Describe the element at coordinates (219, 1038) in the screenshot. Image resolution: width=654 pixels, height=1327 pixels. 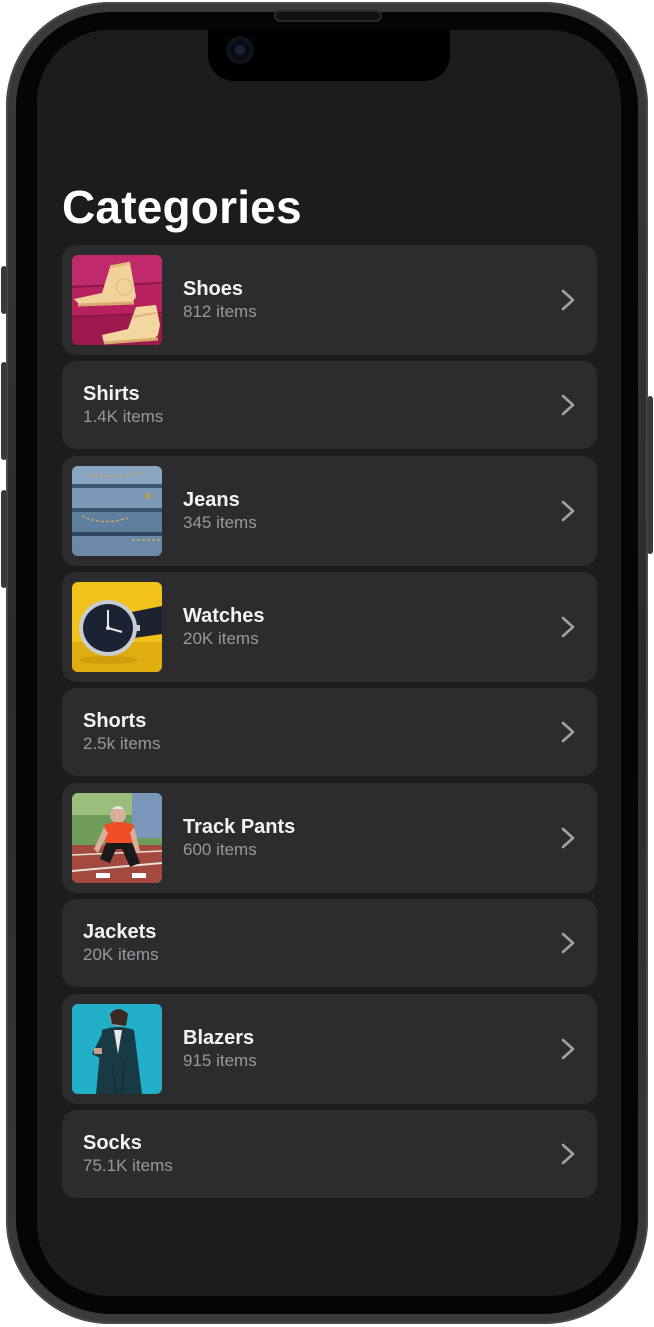
I see `category-name: Blazers` at that location.